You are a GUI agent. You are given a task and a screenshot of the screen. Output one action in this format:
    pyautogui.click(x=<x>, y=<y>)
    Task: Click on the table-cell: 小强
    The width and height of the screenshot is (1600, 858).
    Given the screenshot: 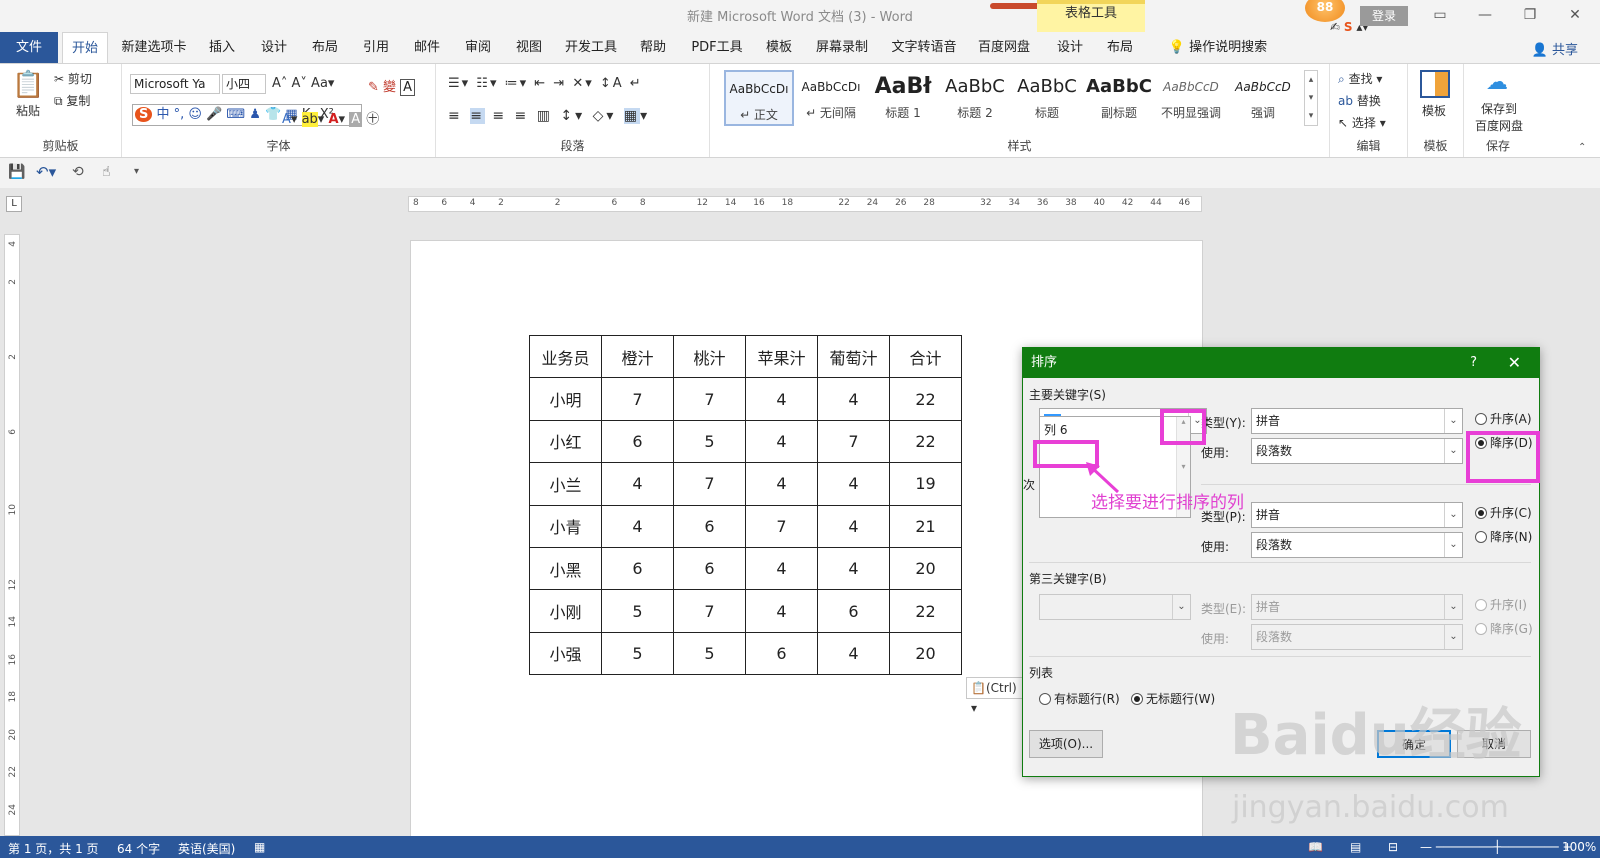 What is the action you would take?
    pyautogui.click(x=565, y=653)
    